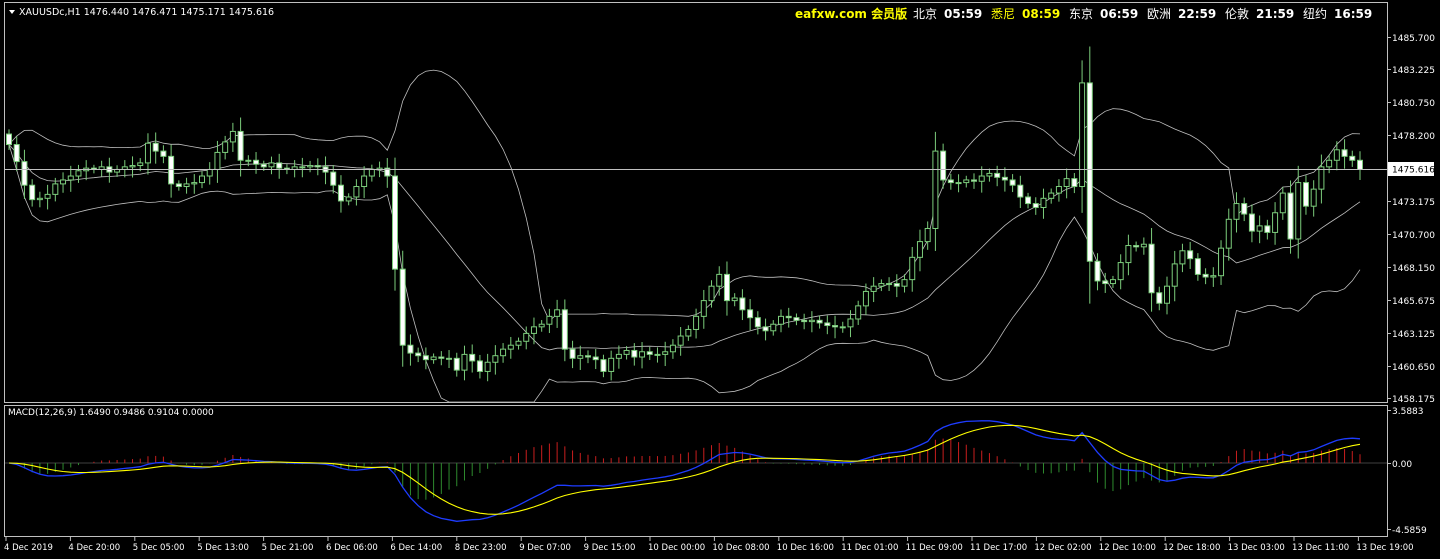  What do you see at coordinates (1256, 548) in the screenshot?
I see `time-label: 13 Dec 03:00` at bounding box center [1256, 548].